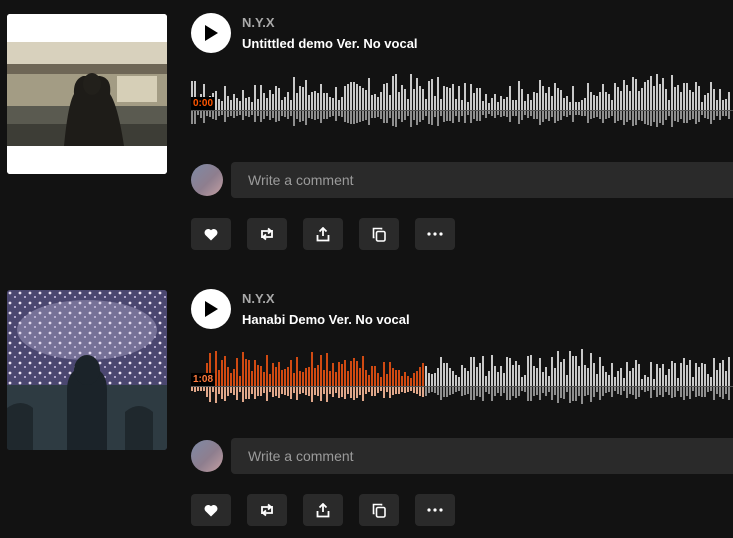 Image resolution: width=733 pixels, height=538 pixels. What do you see at coordinates (326, 319) in the screenshot?
I see `track-title: Hanabi Demo Ver. No vocal` at bounding box center [326, 319].